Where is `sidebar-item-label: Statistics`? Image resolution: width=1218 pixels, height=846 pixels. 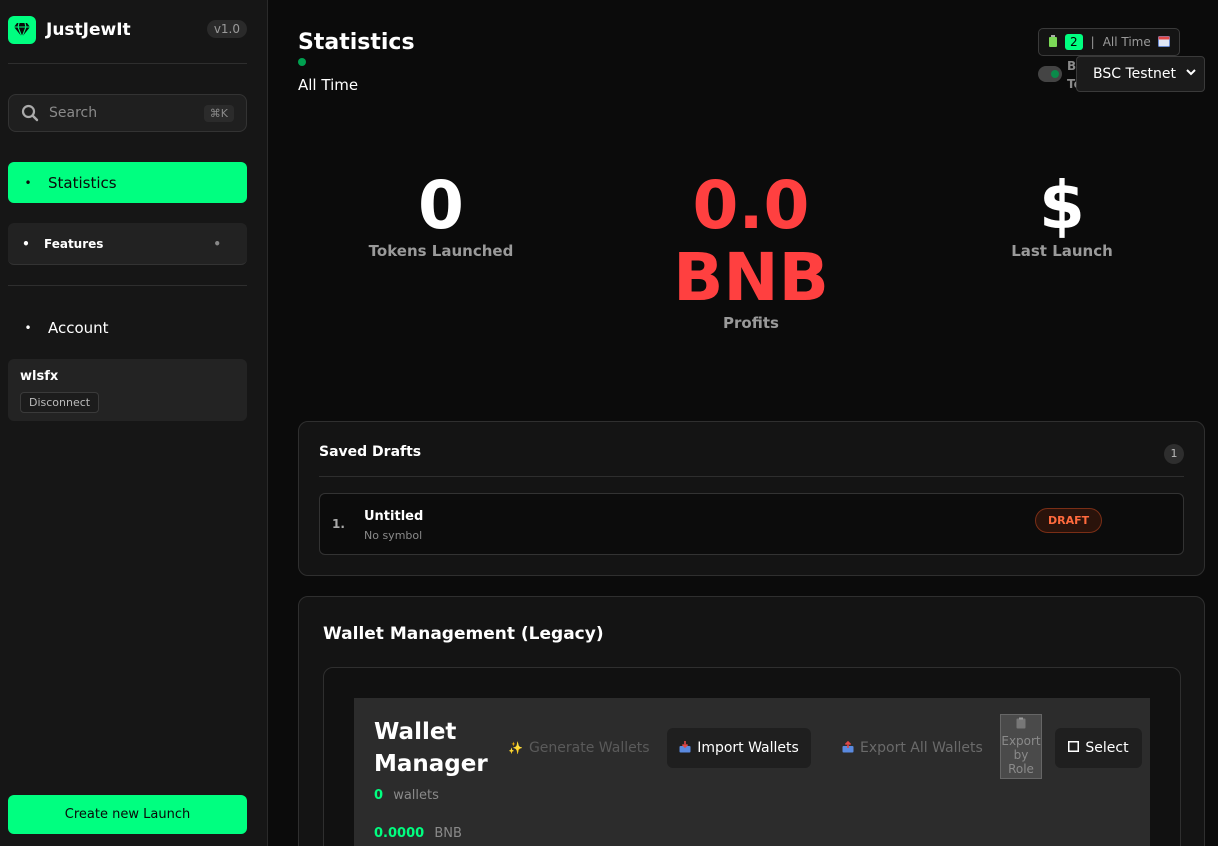 sidebar-item-label: Statistics is located at coordinates (82, 182).